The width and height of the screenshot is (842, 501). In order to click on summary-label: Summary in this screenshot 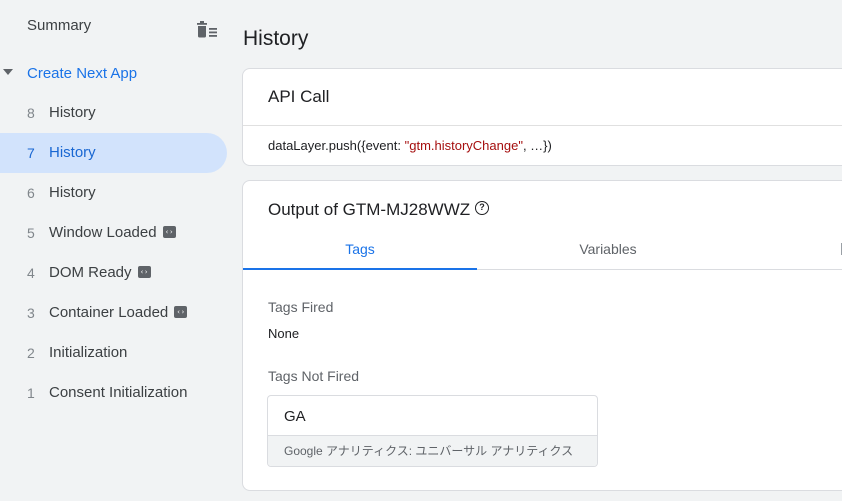, I will do `click(59, 25)`.